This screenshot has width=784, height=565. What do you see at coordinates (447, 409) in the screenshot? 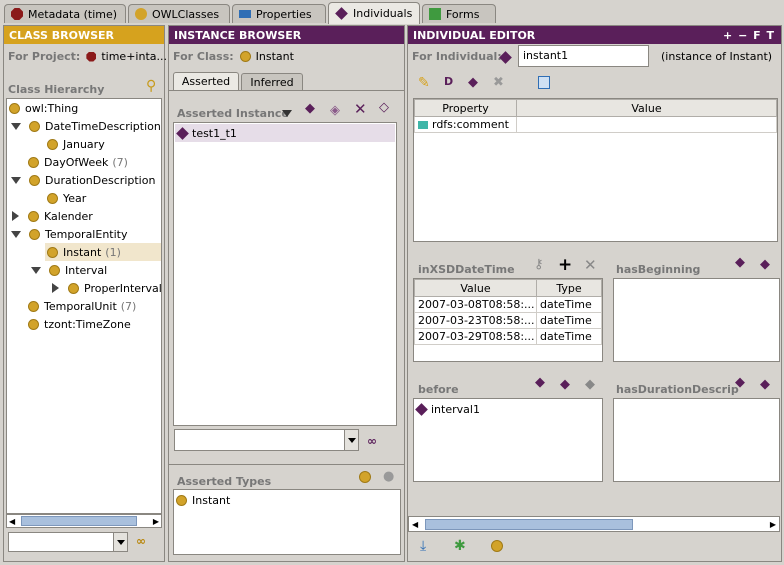
I see `list-item: interval1` at bounding box center [447, 409].